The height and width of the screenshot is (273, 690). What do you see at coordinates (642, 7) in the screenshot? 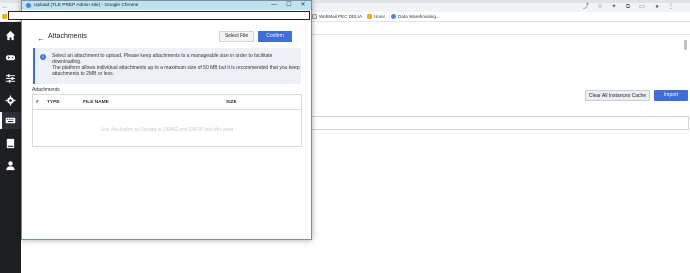
I see `sidebar-icon: ▭` at bounding box center [642, 7].